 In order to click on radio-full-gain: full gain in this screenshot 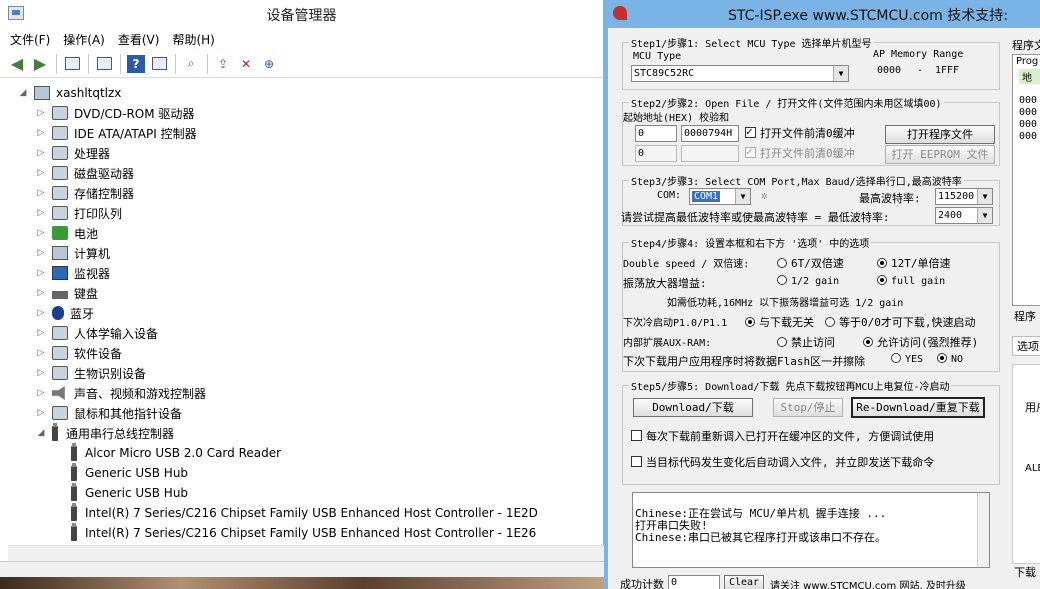, I will do `click(911, 281)`.